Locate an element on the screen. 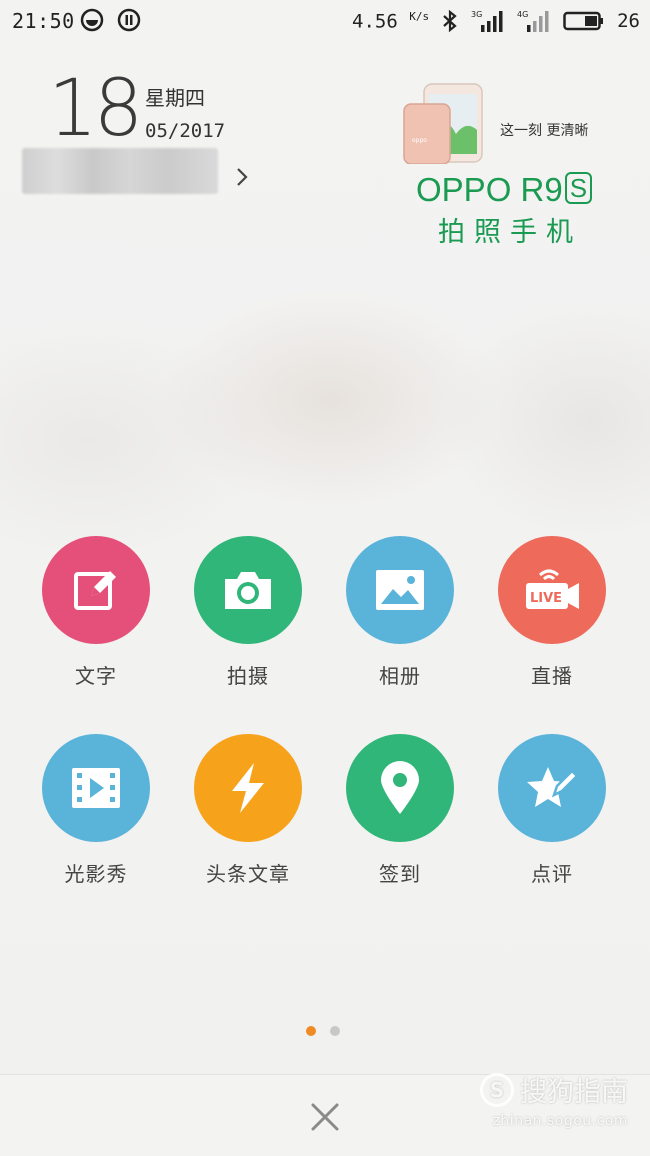  signal-4g-icon: 4G is located at coordinates (533, 21).